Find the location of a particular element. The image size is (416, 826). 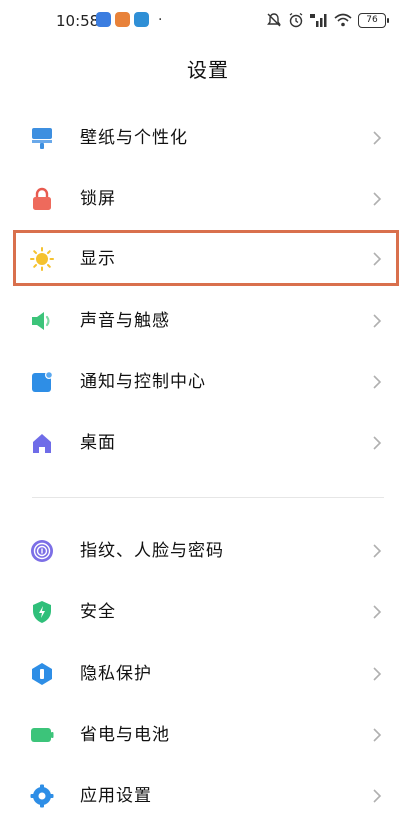

battery-icon is located at coordinates (42, 735).